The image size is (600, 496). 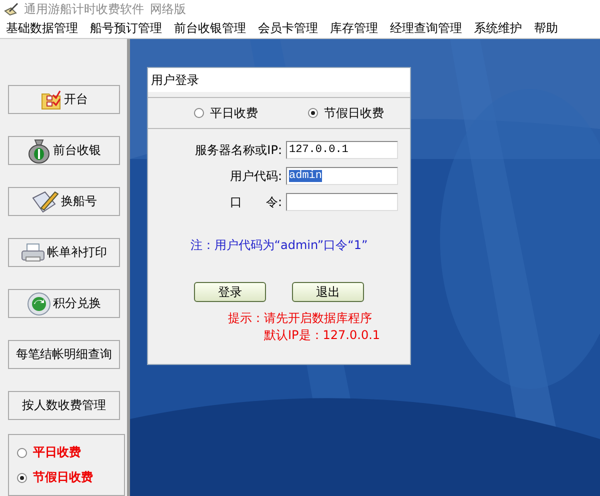 I want to click on field-label: 服务器名称或IP:, so click(x=238, y=150).